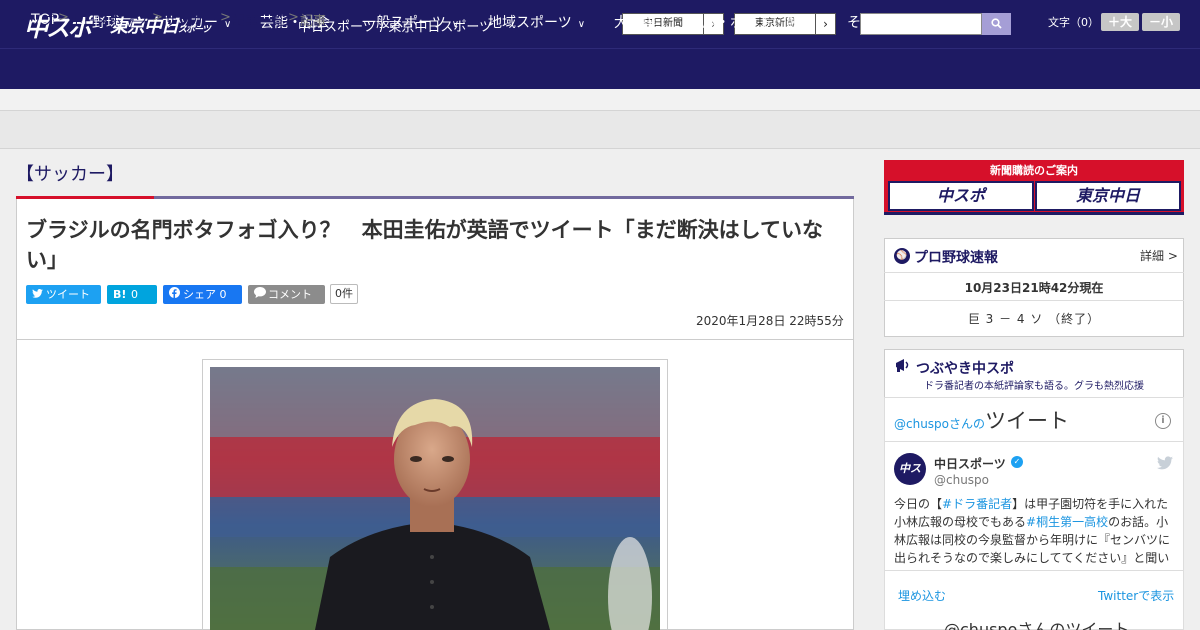 This screenshot has width=1200, height=630. I want to click on hatena-bookmark-button: B! 0, so click(132, 294).